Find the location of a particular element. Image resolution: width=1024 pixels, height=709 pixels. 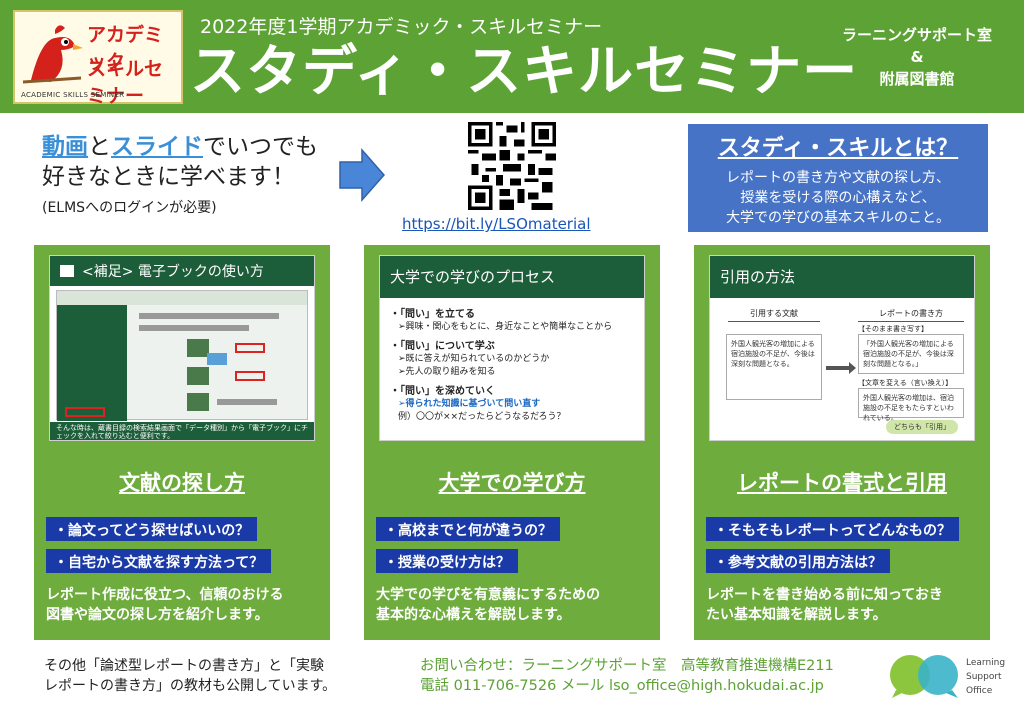

lso-logo-icon is located at coordinates (924, 676).